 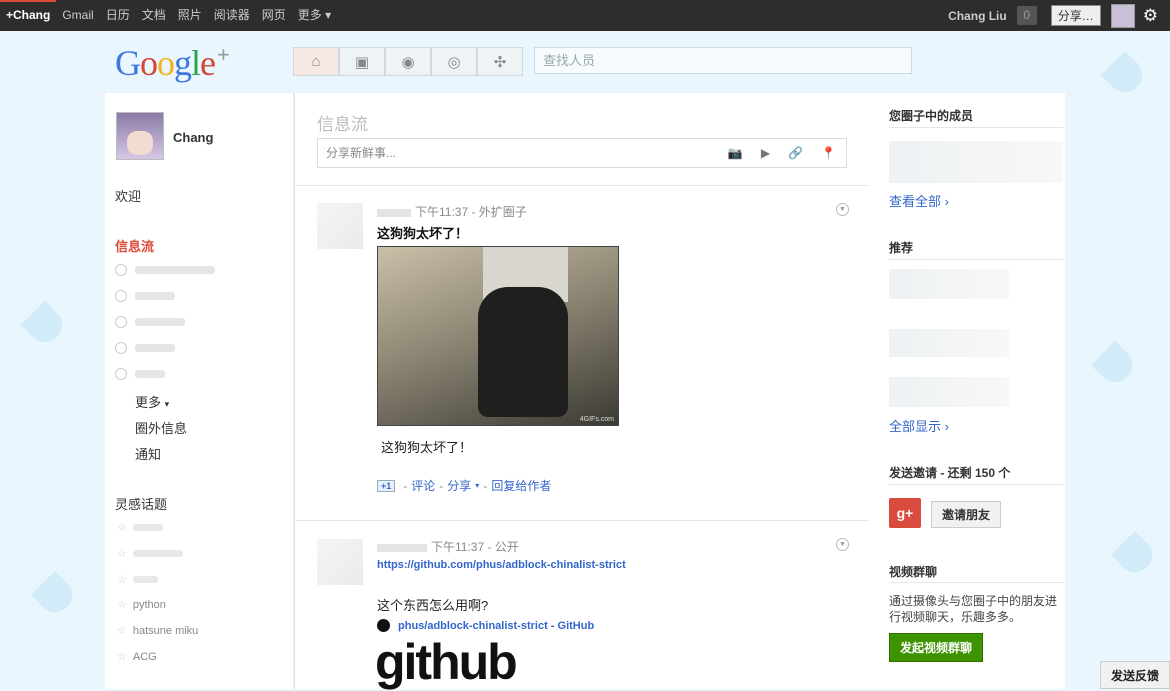 I want to click on gplus-invite-icon: g+, so click(x=905, y=513).